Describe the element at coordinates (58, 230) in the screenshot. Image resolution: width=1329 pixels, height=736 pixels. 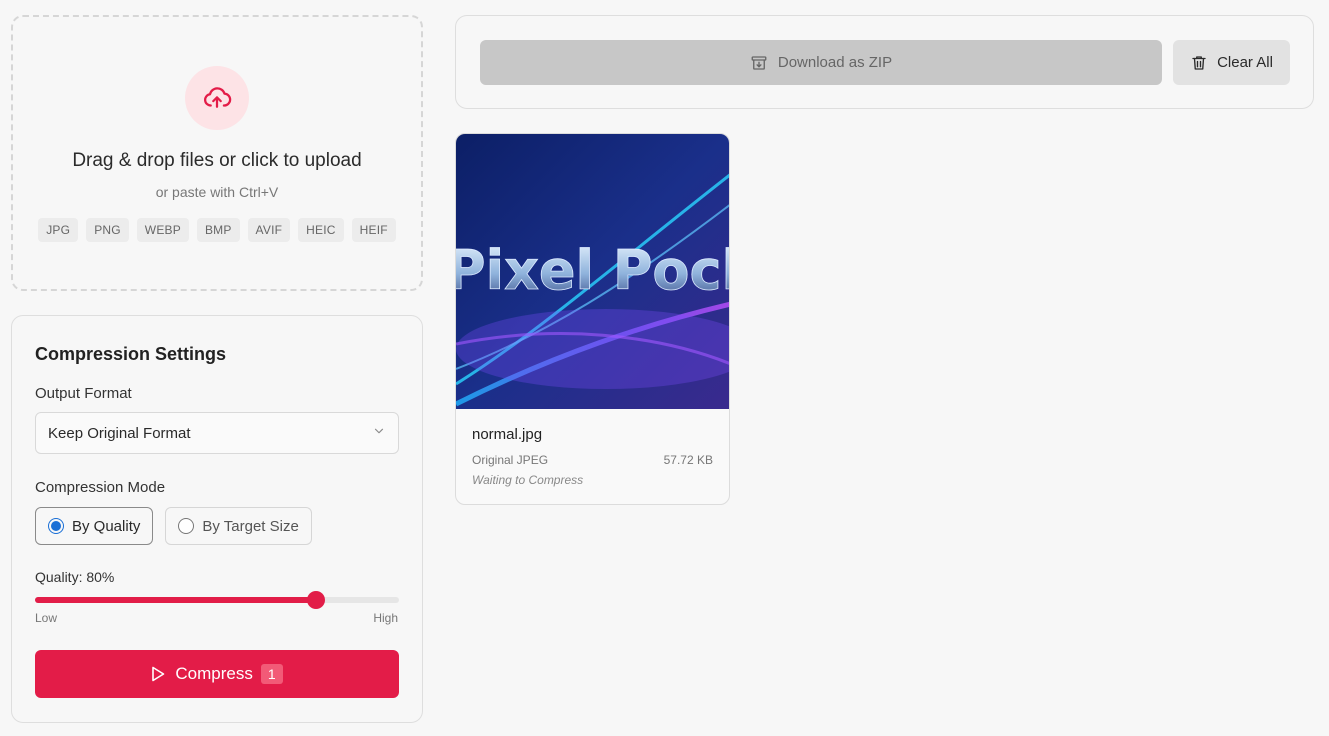
I see `format-chip: JPG` at that location.